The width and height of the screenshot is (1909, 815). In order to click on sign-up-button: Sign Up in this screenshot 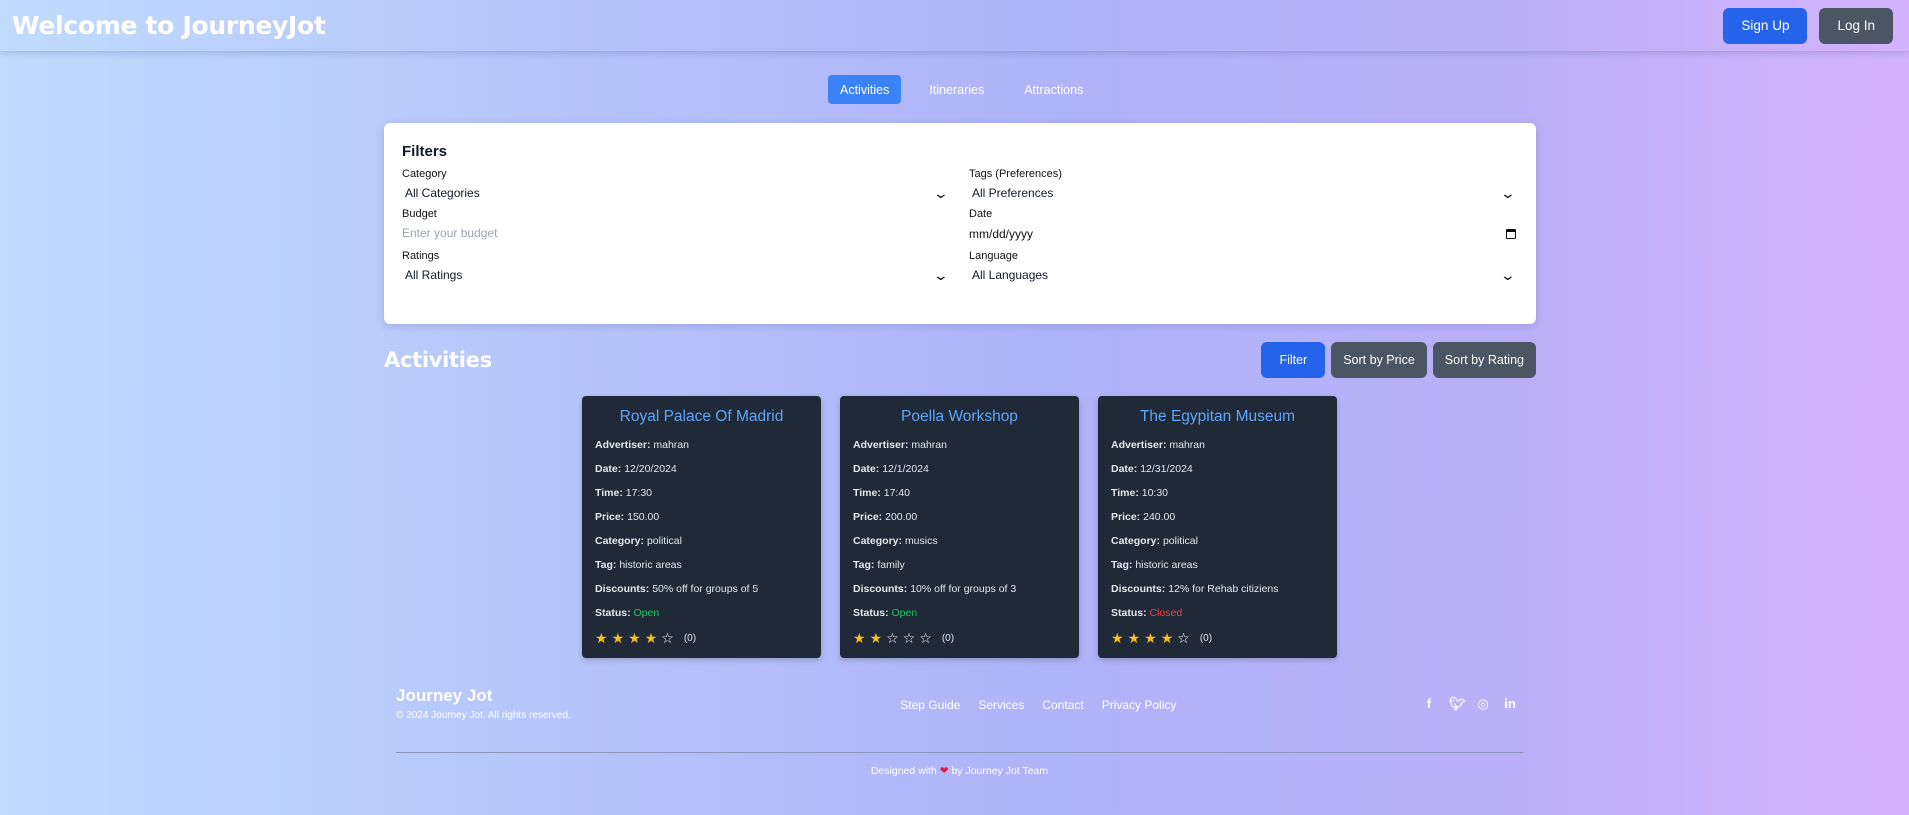, I will do `click(1765, 25)`.